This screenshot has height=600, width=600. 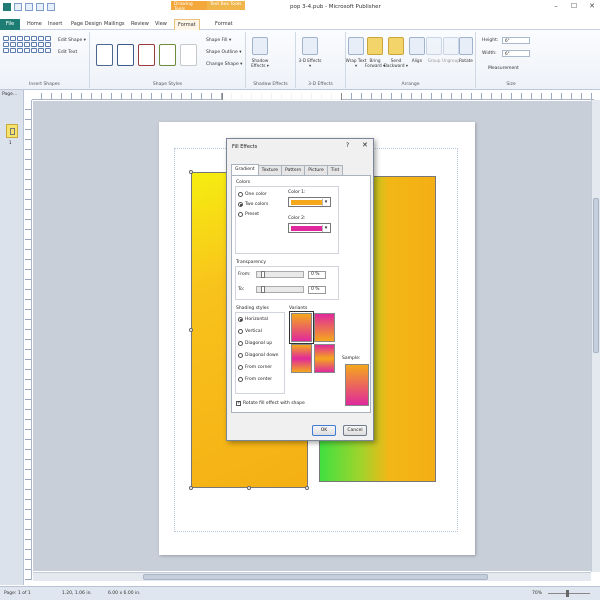 I want to click on shapes-gallery, so click(x=28, y=44).